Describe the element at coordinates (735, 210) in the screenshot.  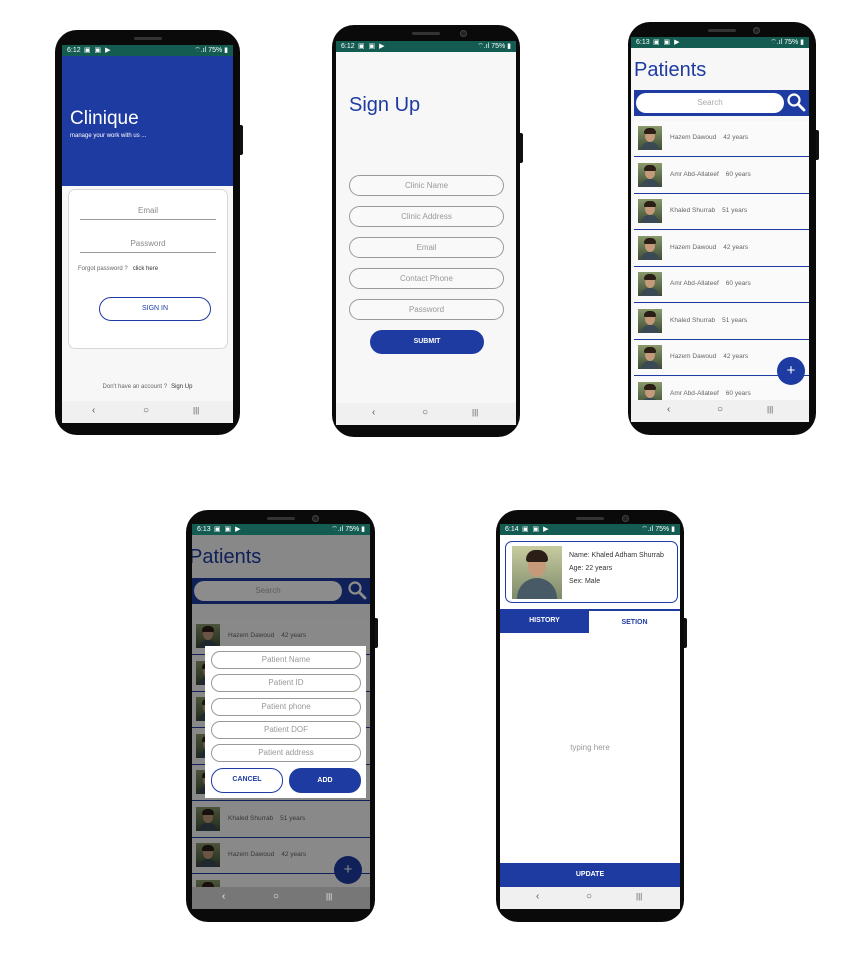
I see `patient-age: 51 years` at that location.